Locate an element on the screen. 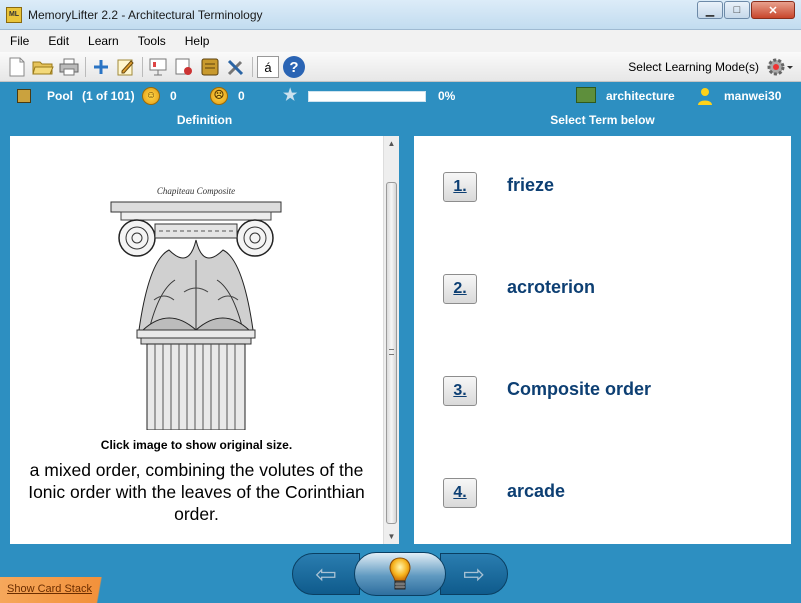 This screenshot has height=603, width=801. show-card-stack-link: Show Card Stack is located at coordinates (49, 589).